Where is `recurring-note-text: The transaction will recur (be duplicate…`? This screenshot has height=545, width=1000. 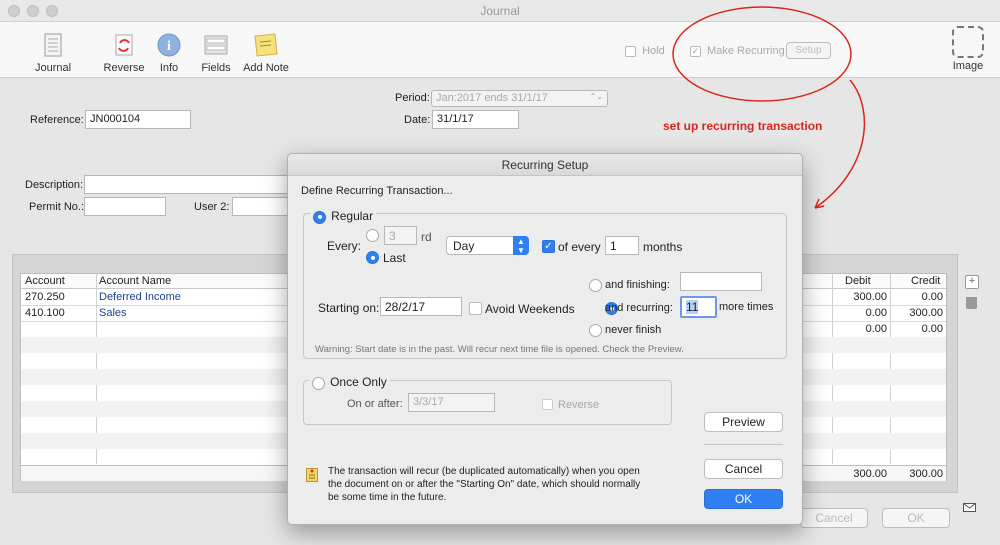 recurring-note-text: The transaction will recur (be duplicate… is located at coordinates (484, 484).